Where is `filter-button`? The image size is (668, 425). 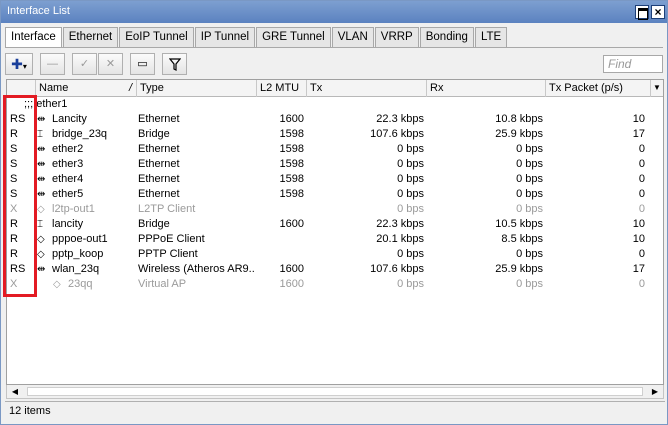
filter-button is located at coordinates (174, 64).